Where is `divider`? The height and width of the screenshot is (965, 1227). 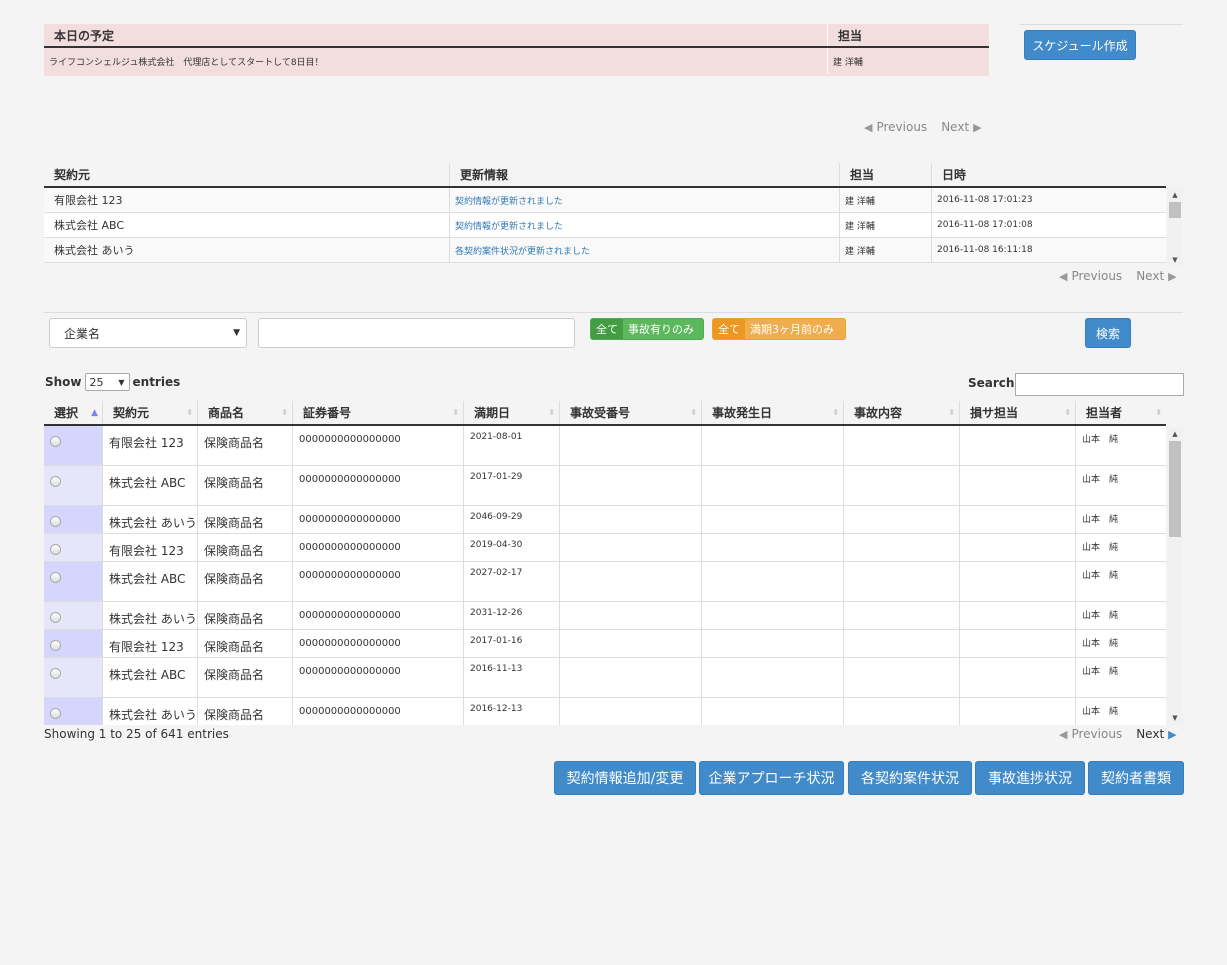
divider is located at coordinates (613, 312).